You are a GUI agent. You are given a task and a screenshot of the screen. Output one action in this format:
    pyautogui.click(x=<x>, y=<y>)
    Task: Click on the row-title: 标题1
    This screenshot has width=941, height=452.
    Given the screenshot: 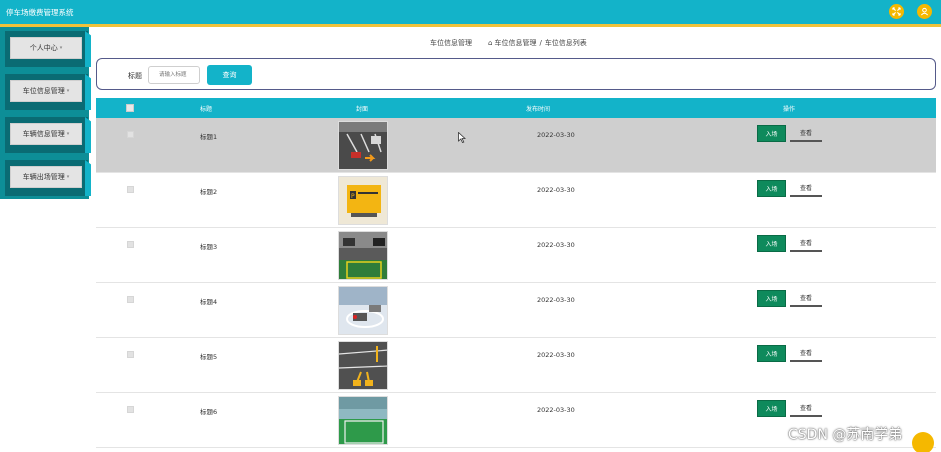 What is the action you would take?
    pyautogui.click(x=209, y=137)
    